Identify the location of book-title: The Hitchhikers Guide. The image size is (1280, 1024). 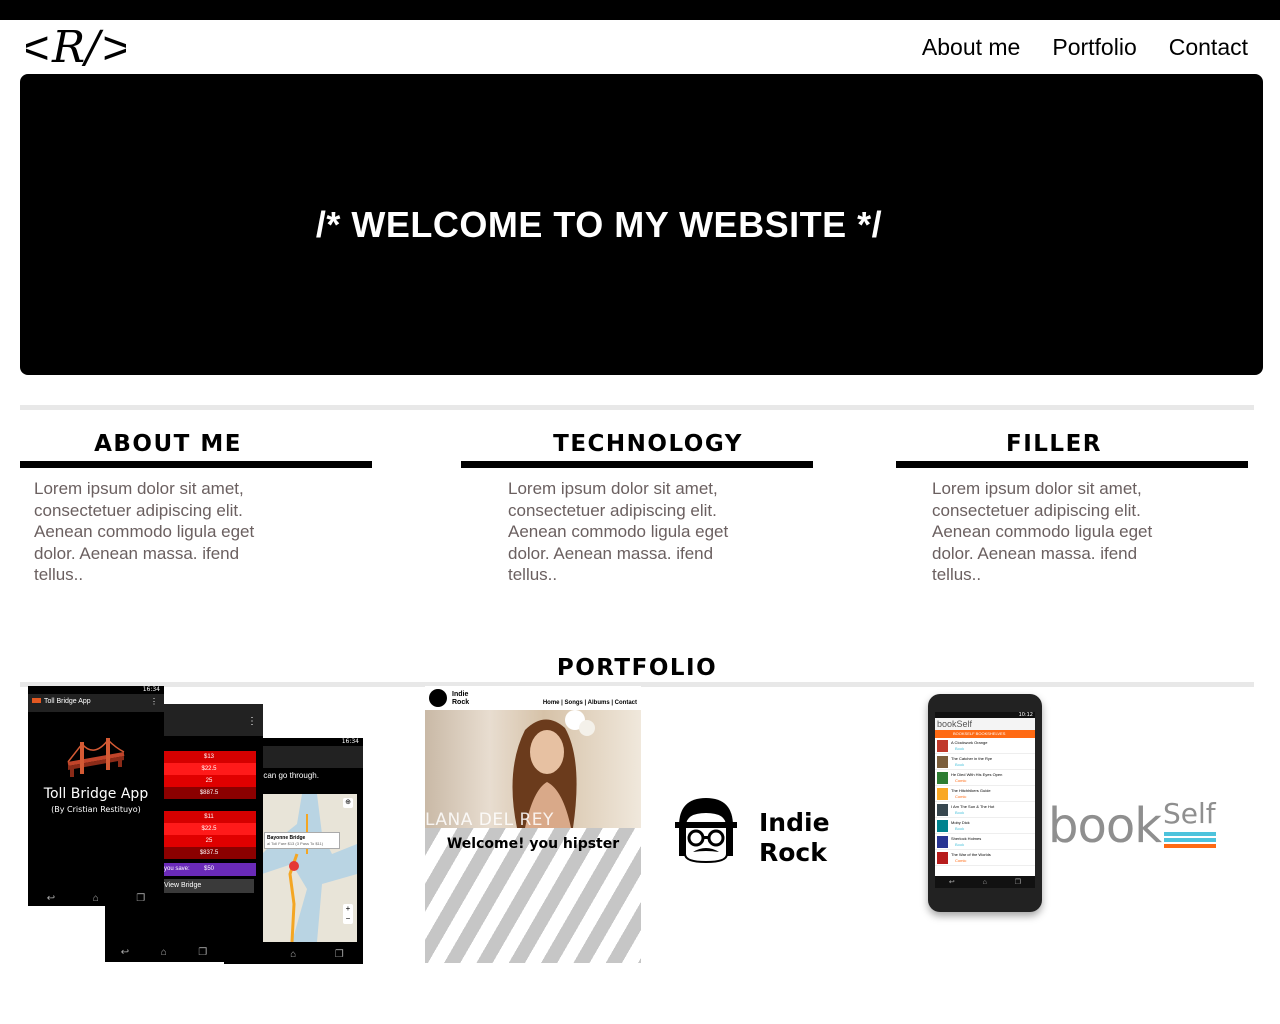
(971, 790).